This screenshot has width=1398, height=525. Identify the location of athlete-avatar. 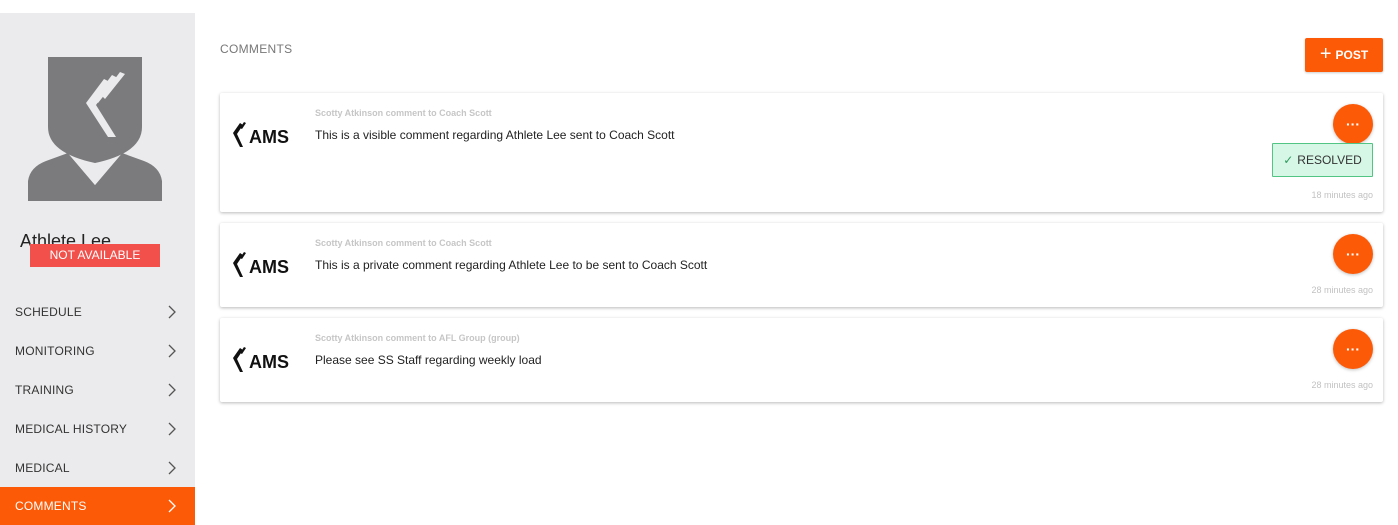
(95, 129).